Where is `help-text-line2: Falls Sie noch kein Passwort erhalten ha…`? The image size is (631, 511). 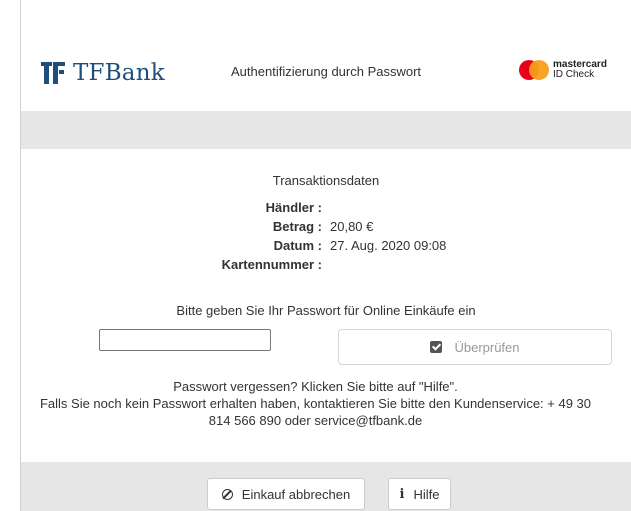 help-text-line2: Falls Sie noch kein Passwort erhalten ha… is located at coordinates (315, 403).